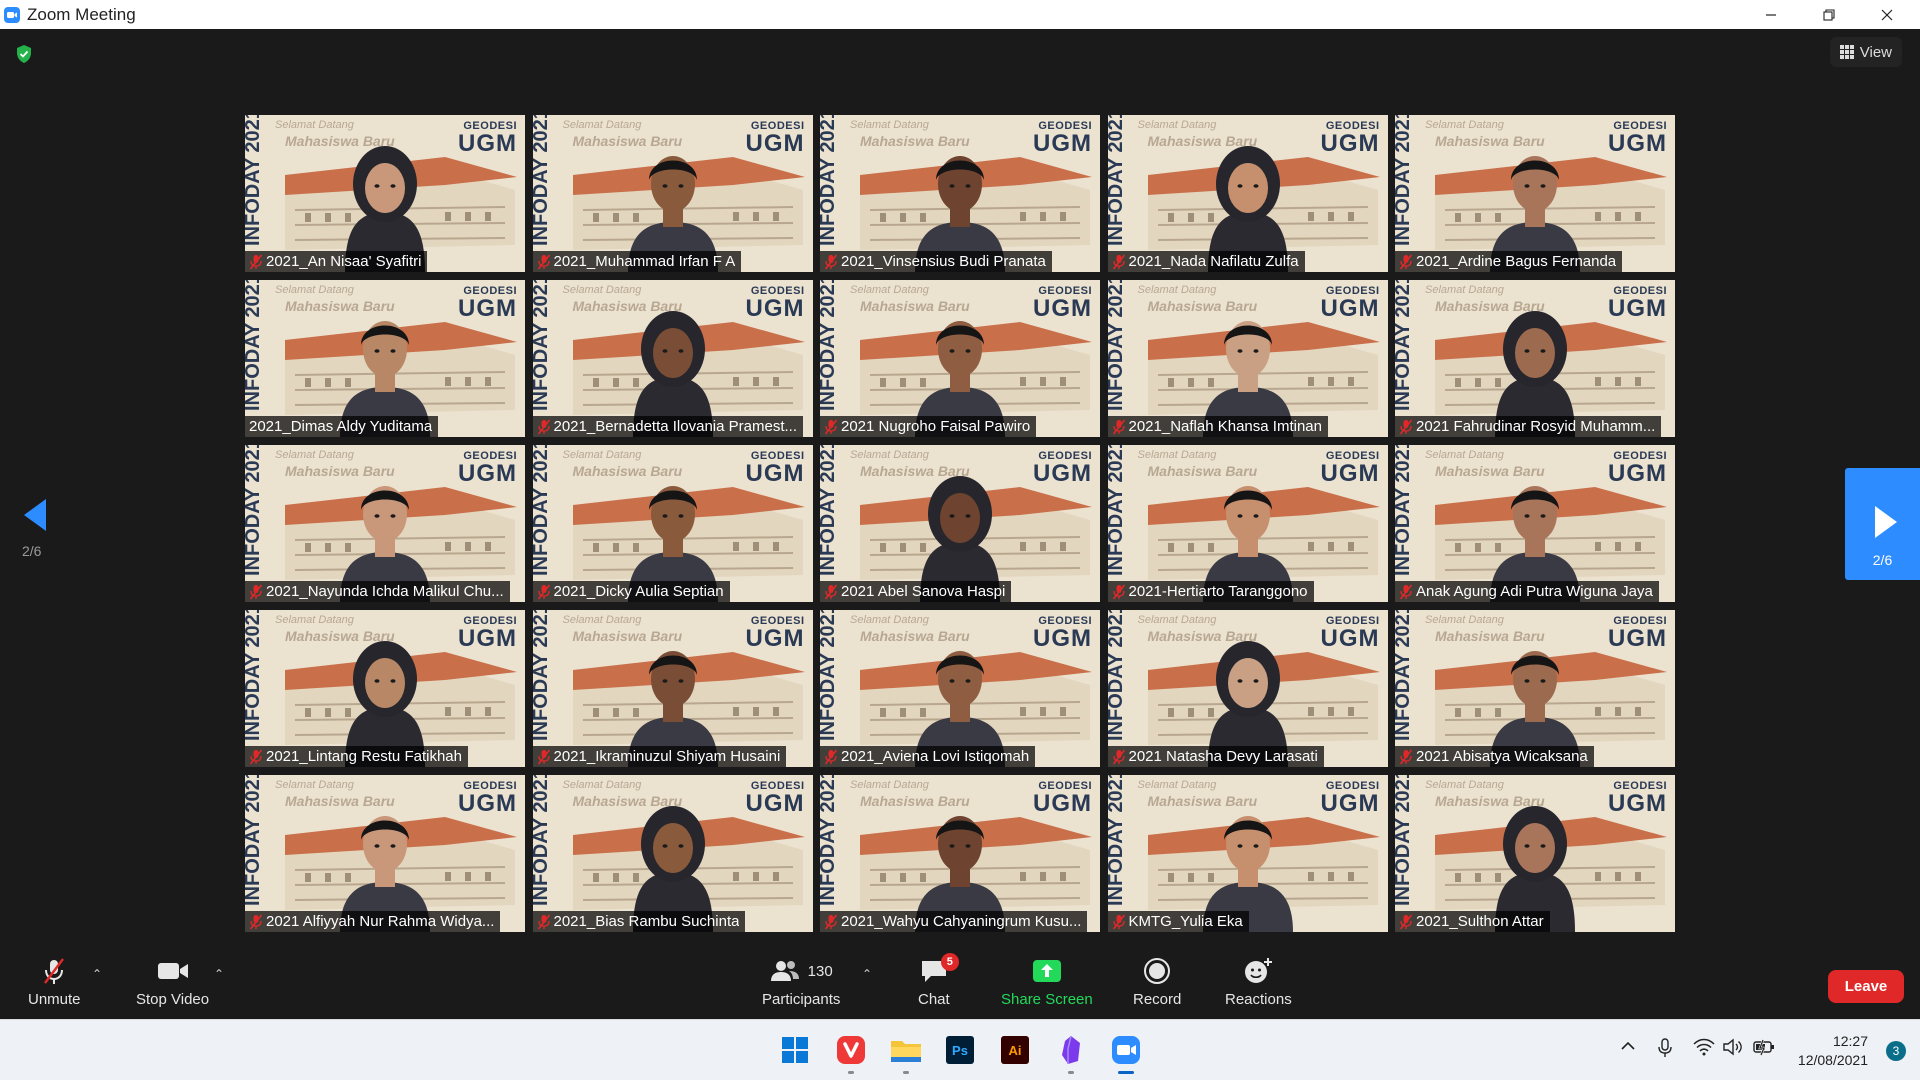  What do you see at coordinates (801, 981) in the screenshot?
I see `participants-button: 130 Participants` at bounding box center [801, 981].